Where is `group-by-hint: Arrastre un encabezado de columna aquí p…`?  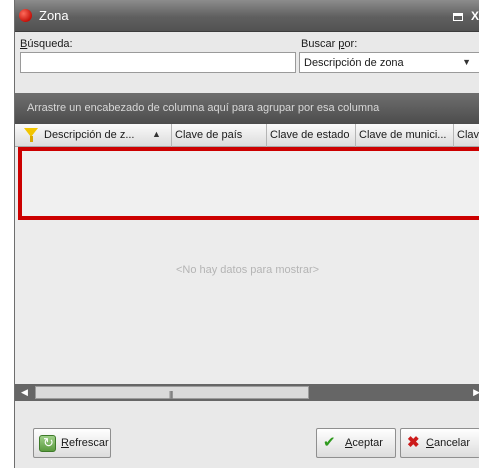 group-by-hint: Arrastre un encabezado de columna aquí p… is located at coordinates (203, 108).